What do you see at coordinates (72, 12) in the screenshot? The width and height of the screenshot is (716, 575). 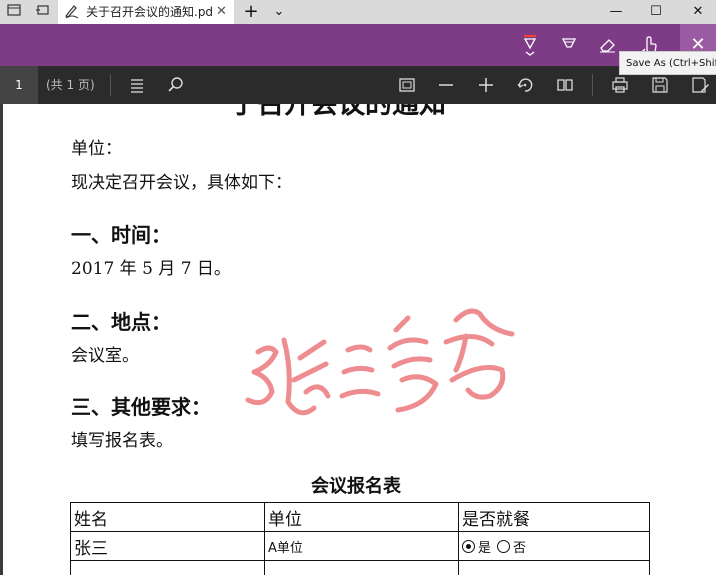 I see `ink-document-icon` at bounding box center [72, 12].